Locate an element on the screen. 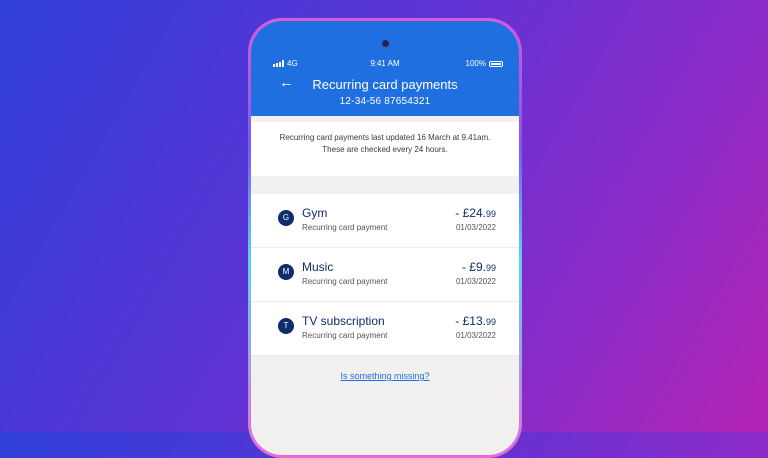 The height and width of the screenshot is (458, 768). payment-amount: - £9.99 is located at coordinates (478, 267).